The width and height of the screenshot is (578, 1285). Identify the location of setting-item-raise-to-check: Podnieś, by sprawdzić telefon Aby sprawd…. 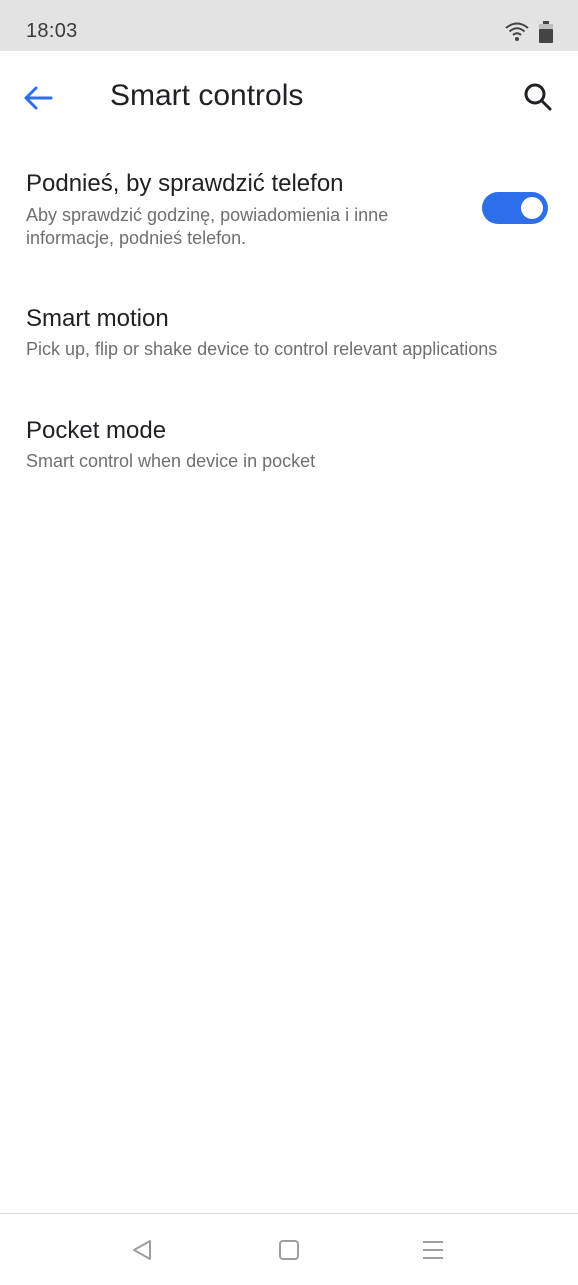
(289, 215).